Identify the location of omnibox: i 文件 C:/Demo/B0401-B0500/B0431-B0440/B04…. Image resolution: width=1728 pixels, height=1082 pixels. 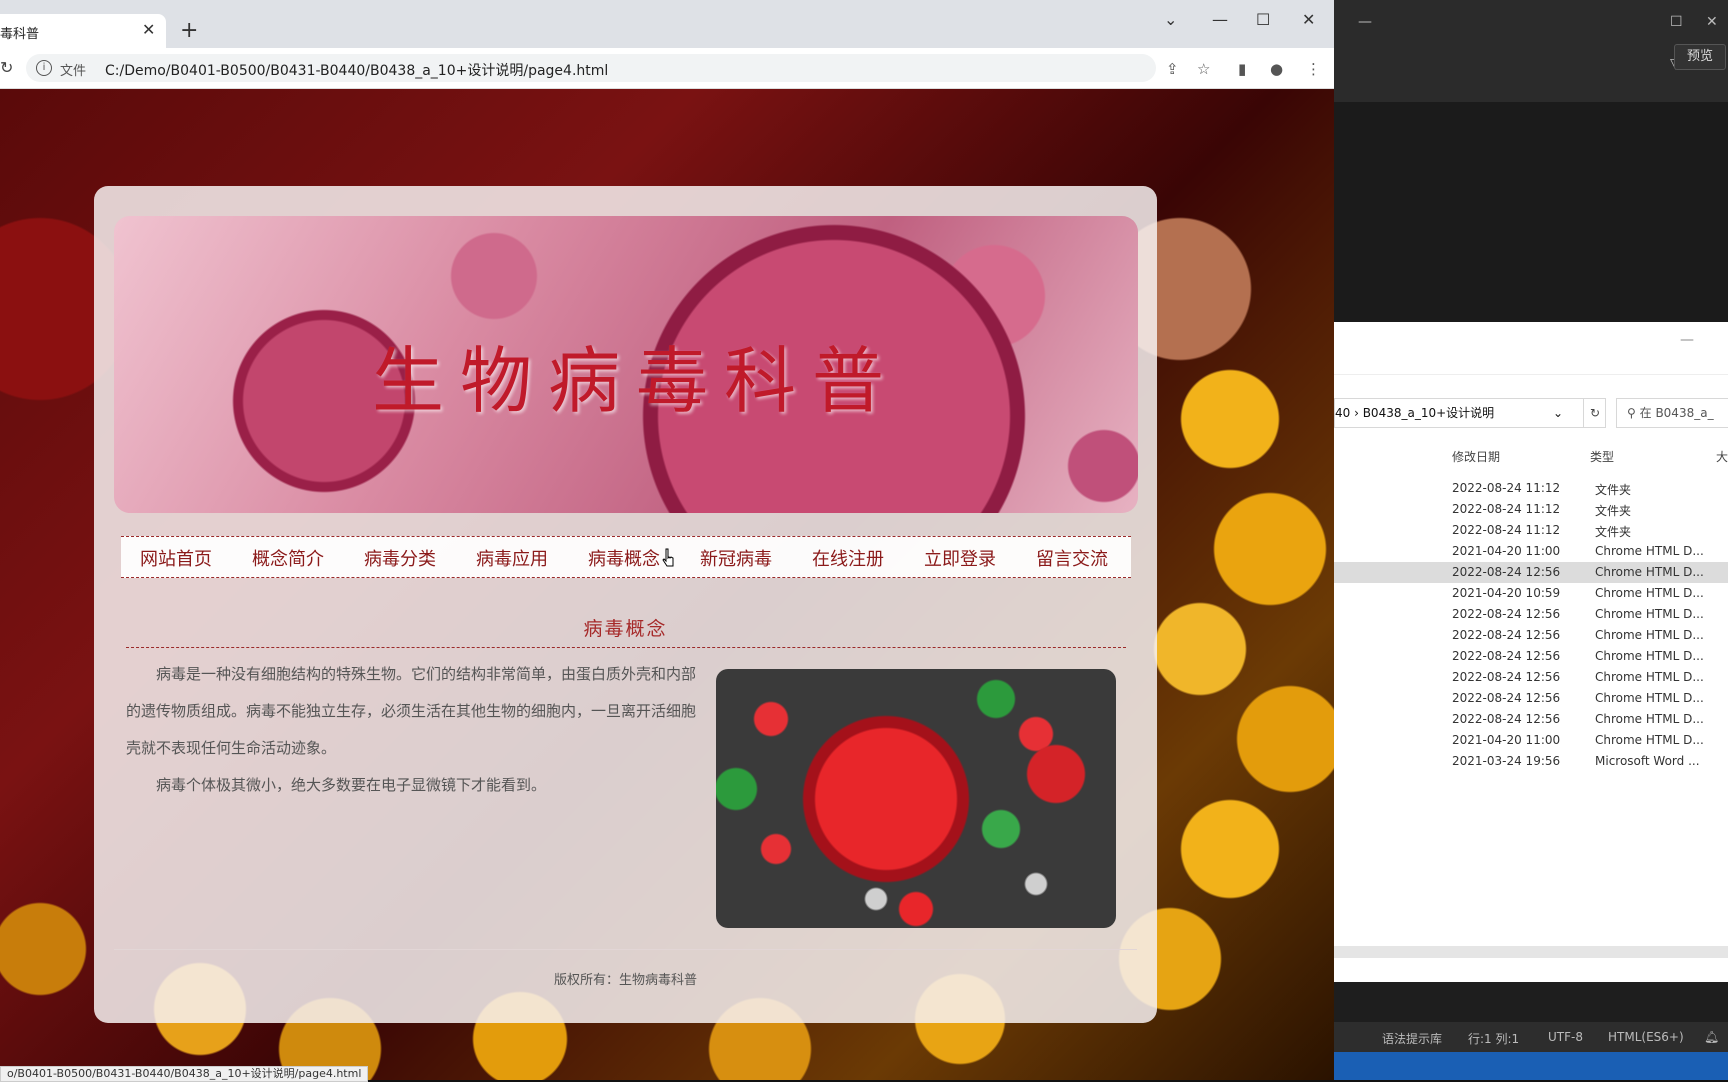
(591, 68).